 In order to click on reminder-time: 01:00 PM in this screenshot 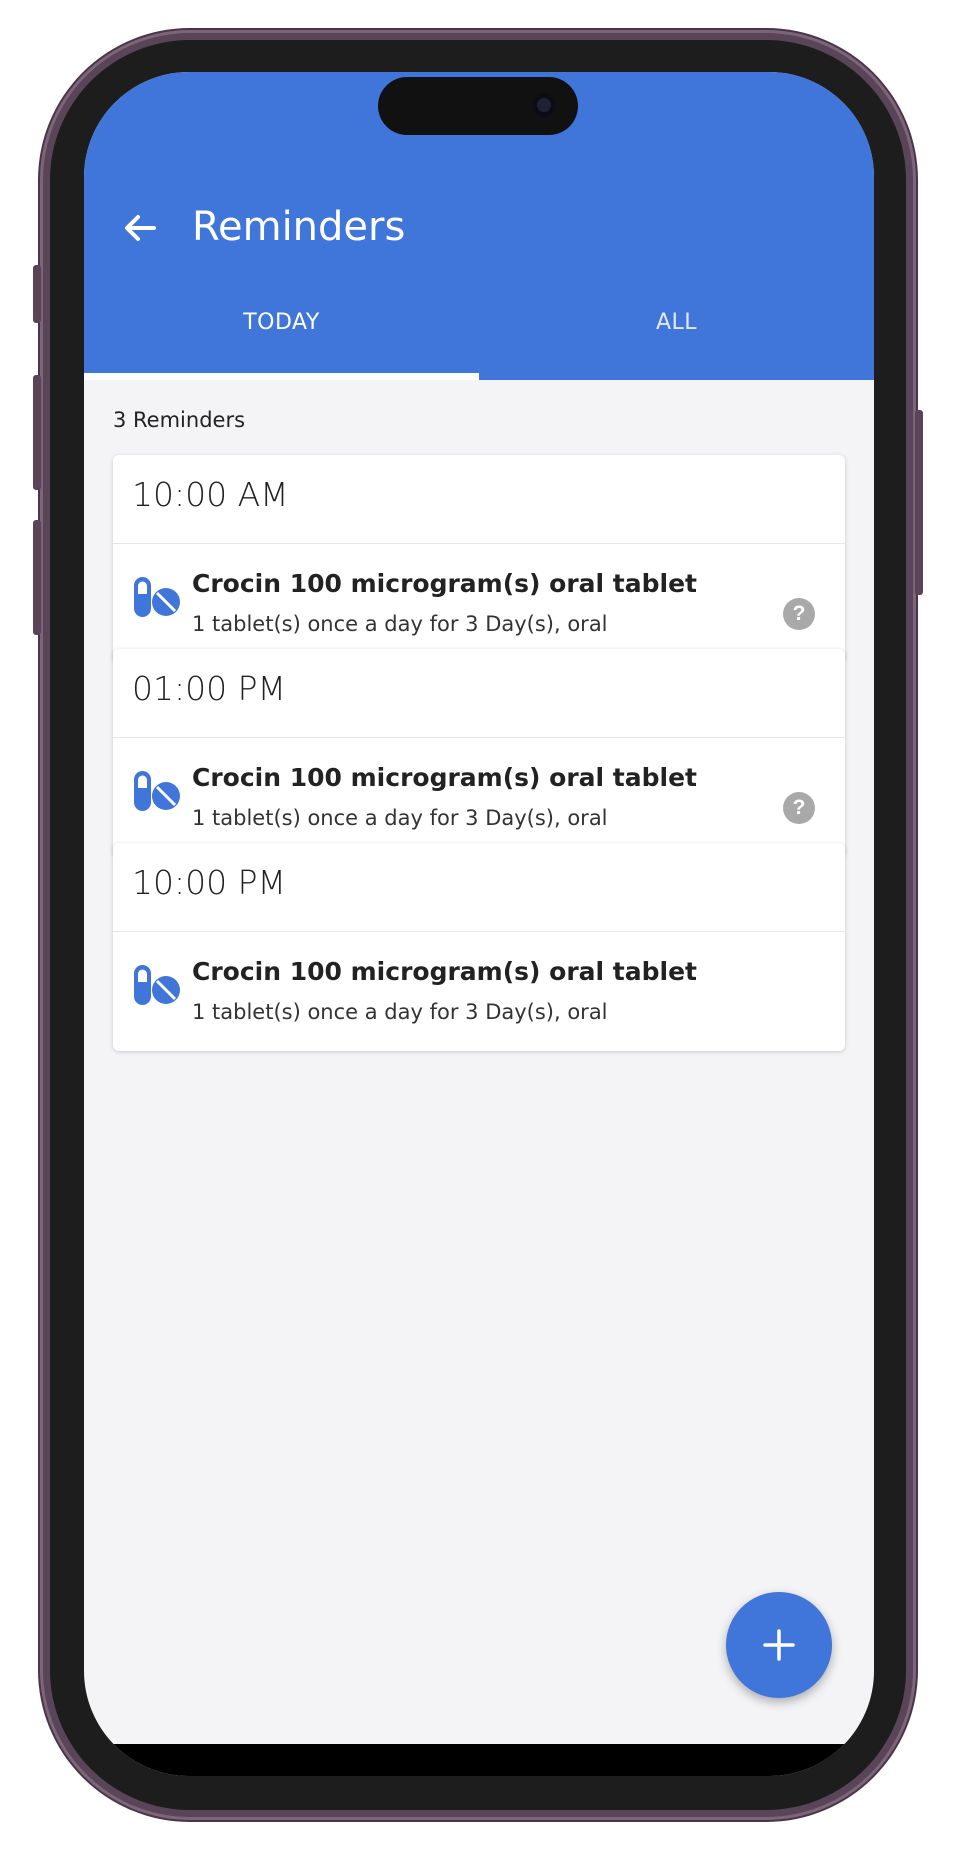, I will do `click(209, 688)`.